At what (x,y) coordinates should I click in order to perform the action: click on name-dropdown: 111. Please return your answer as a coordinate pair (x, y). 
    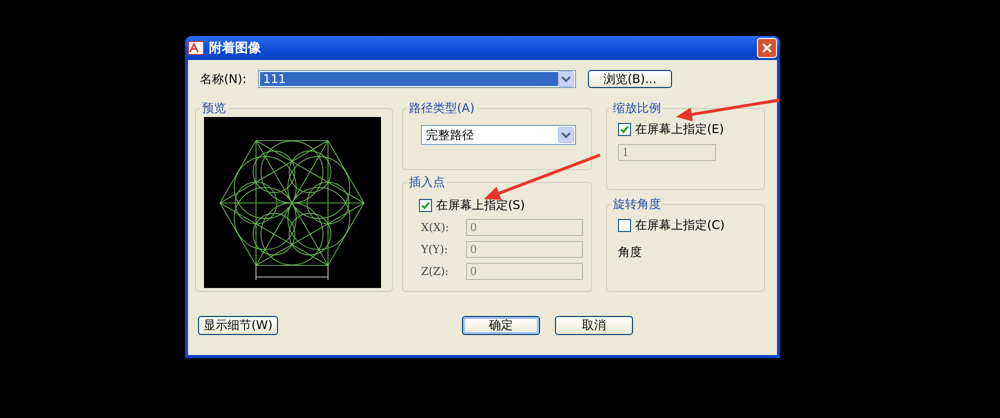
    Looking at the image, I should click on (417, 79).